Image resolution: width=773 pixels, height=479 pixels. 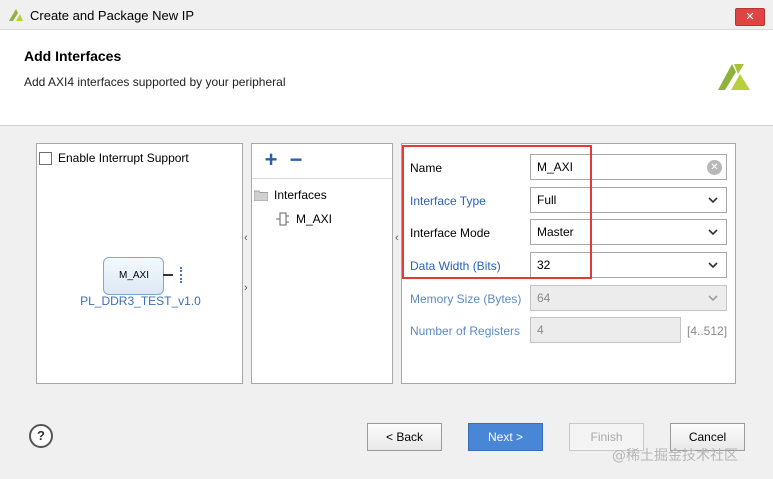 I want to click on memory-size-value: 64, so click(x=544, y=298).